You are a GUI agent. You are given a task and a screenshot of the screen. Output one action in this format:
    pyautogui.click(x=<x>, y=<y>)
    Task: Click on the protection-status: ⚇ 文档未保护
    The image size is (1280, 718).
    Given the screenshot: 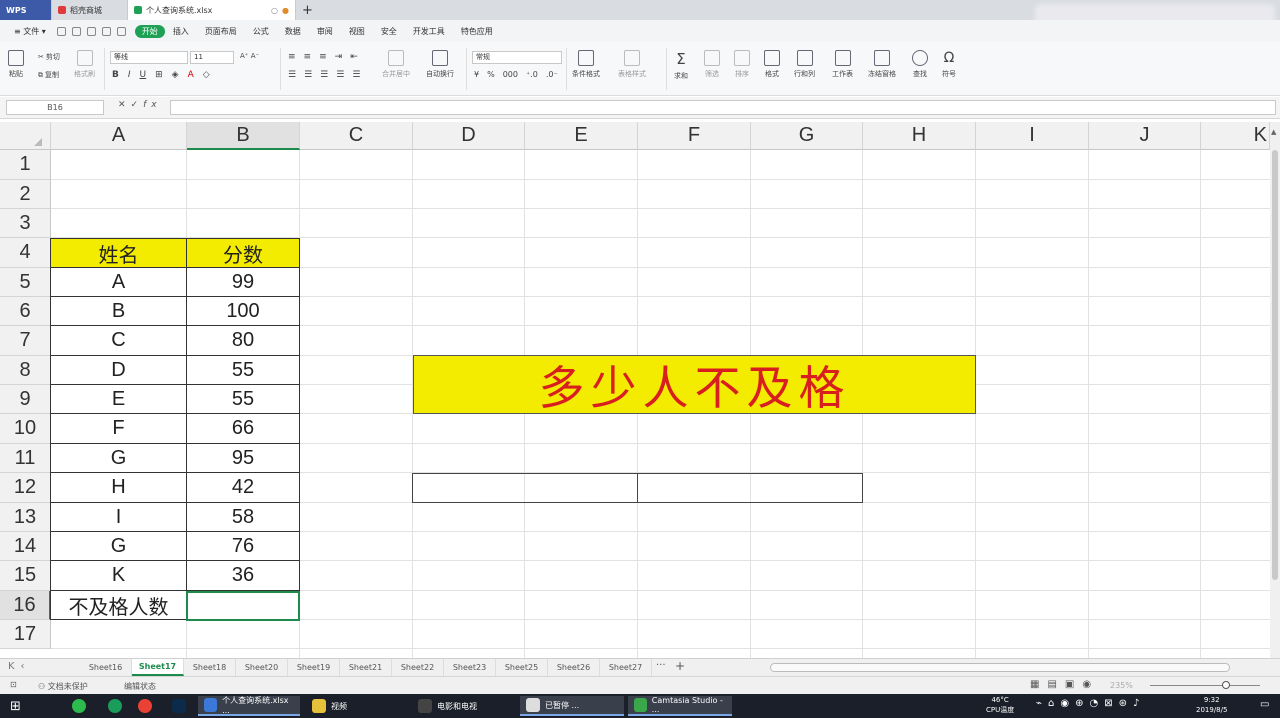 What is the action you would take?
    pyautogui.click(x=63, y=686)
    